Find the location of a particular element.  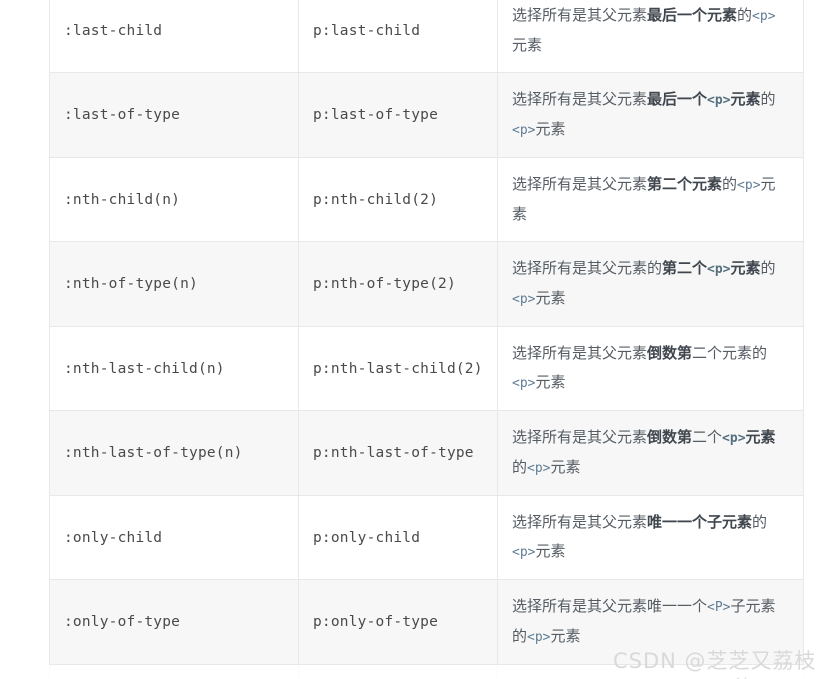

table-cell-example: p:nth-last-child(2) is located at coordinates (398, 368).